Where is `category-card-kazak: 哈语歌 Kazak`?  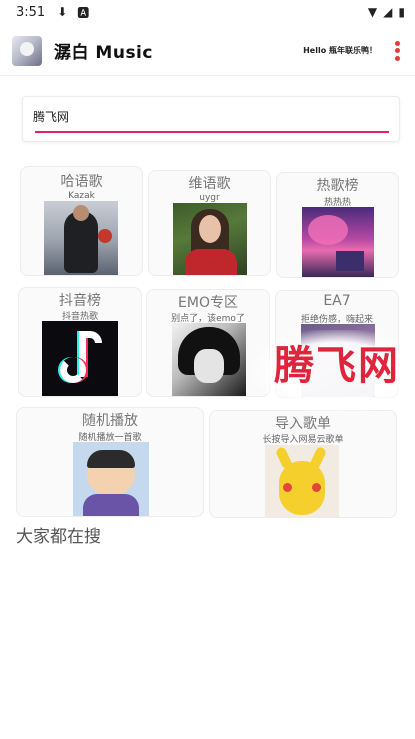
category-card-kazak: 哈语歌 Kazak is located at coordinates (81, 221).